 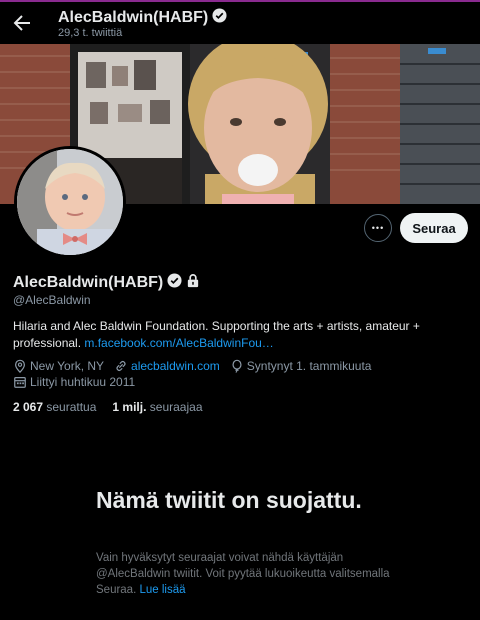 What do you see at coordinates (121, 366) in the screenshot?
I see `link-icon` at bounding box center [121, 366].